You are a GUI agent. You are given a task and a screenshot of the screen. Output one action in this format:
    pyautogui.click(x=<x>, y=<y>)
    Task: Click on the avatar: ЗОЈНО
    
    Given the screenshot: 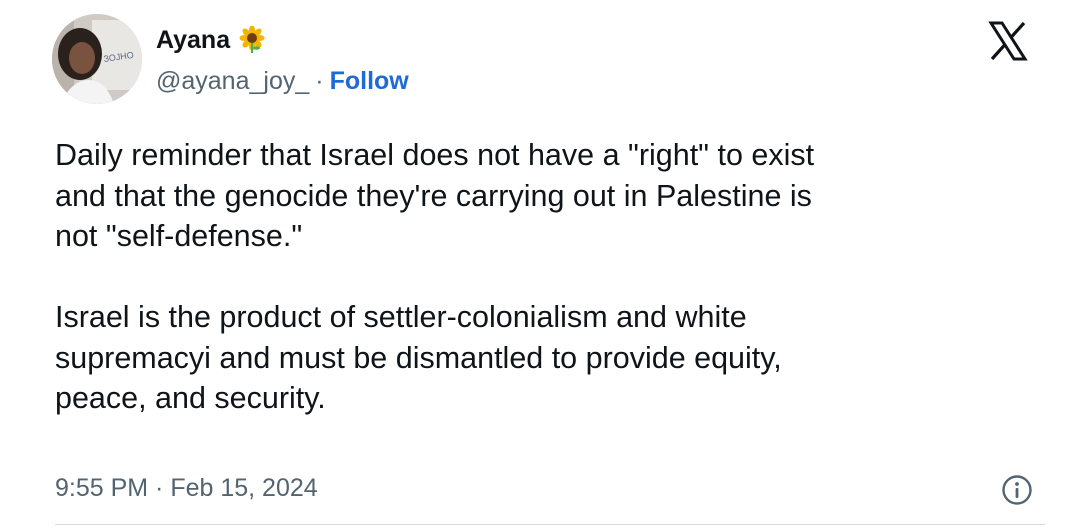 What is the action you would take?
    pyautogui.click(x=97, y=59)
    